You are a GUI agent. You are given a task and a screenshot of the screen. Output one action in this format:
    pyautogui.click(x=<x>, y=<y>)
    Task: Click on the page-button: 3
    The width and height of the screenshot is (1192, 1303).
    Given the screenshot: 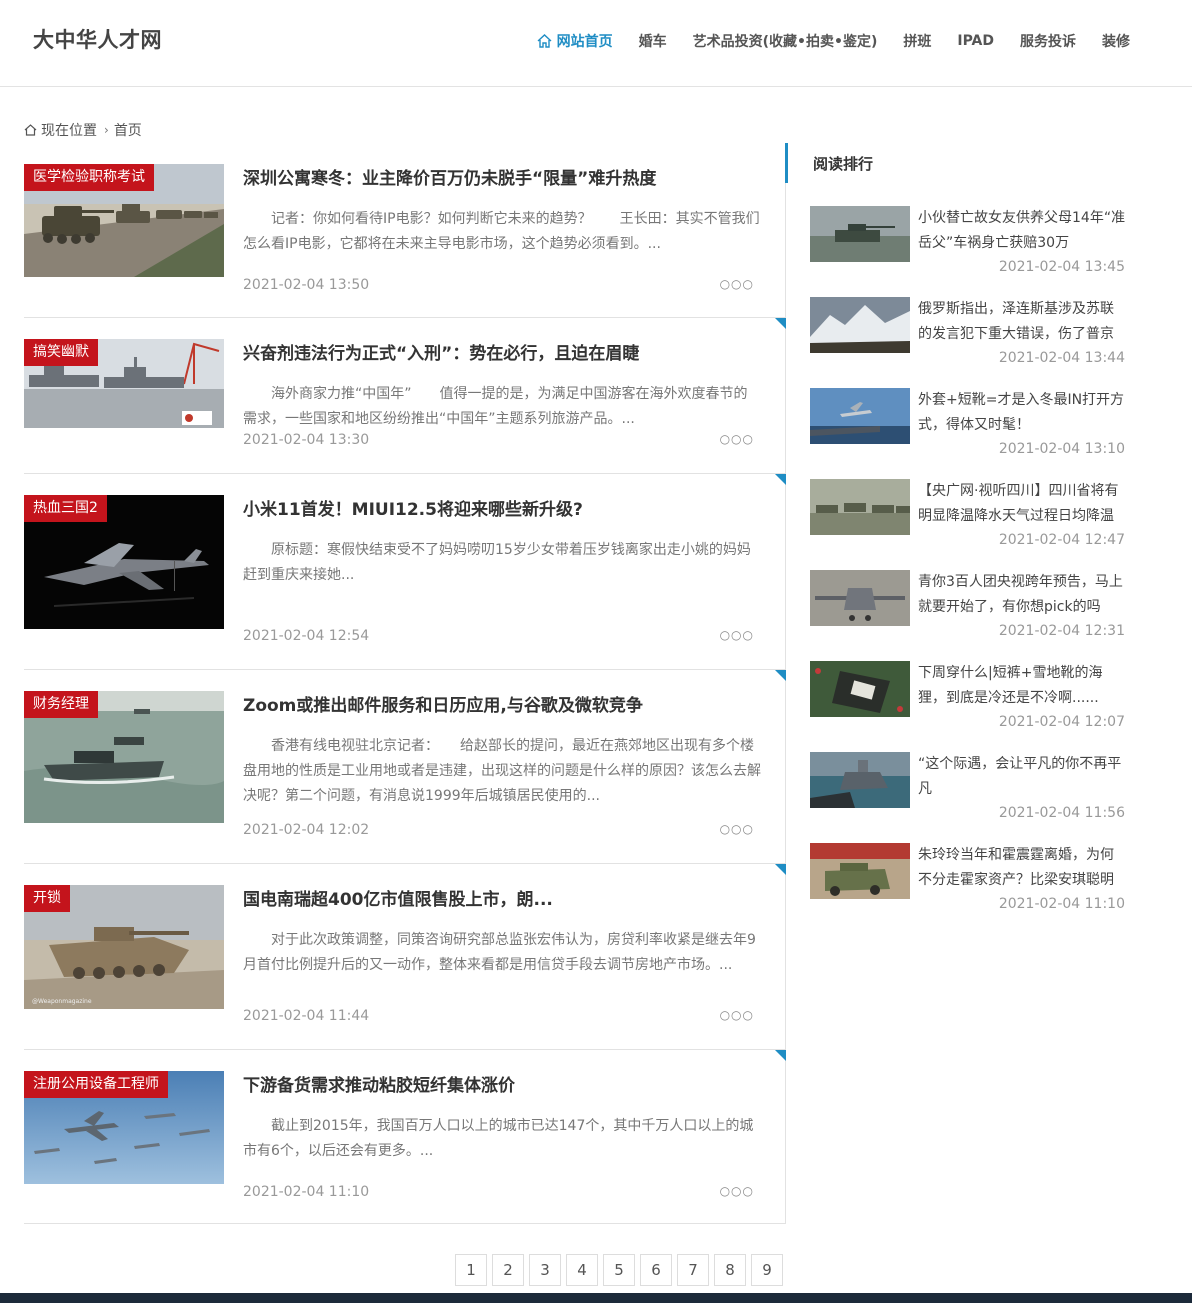 What is the action you would take?
    pyautogui.click(x=545, y=1270)
    